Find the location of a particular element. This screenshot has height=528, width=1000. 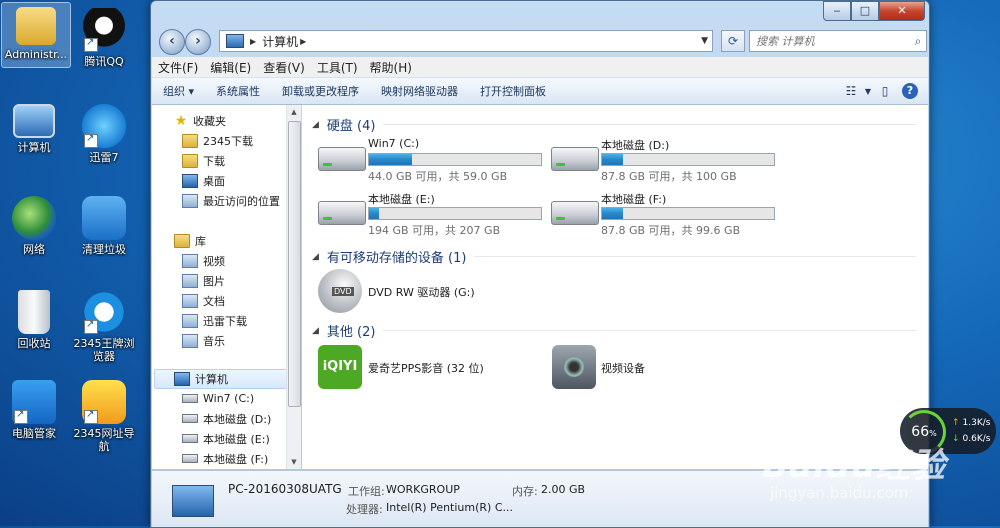

computer-icon is located at coordinates (34, 121).